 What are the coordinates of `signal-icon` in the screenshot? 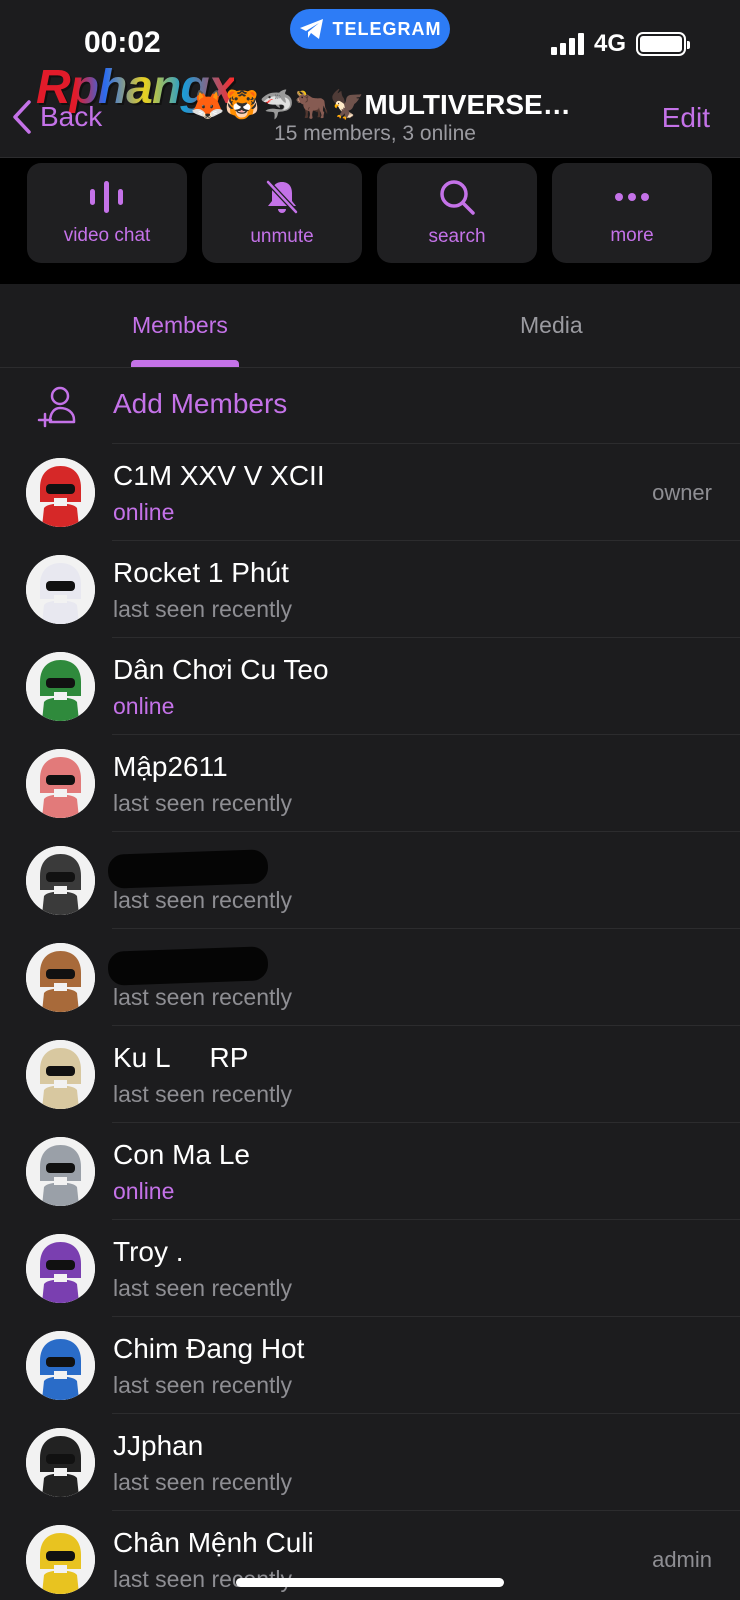 It's located at (567, 44).